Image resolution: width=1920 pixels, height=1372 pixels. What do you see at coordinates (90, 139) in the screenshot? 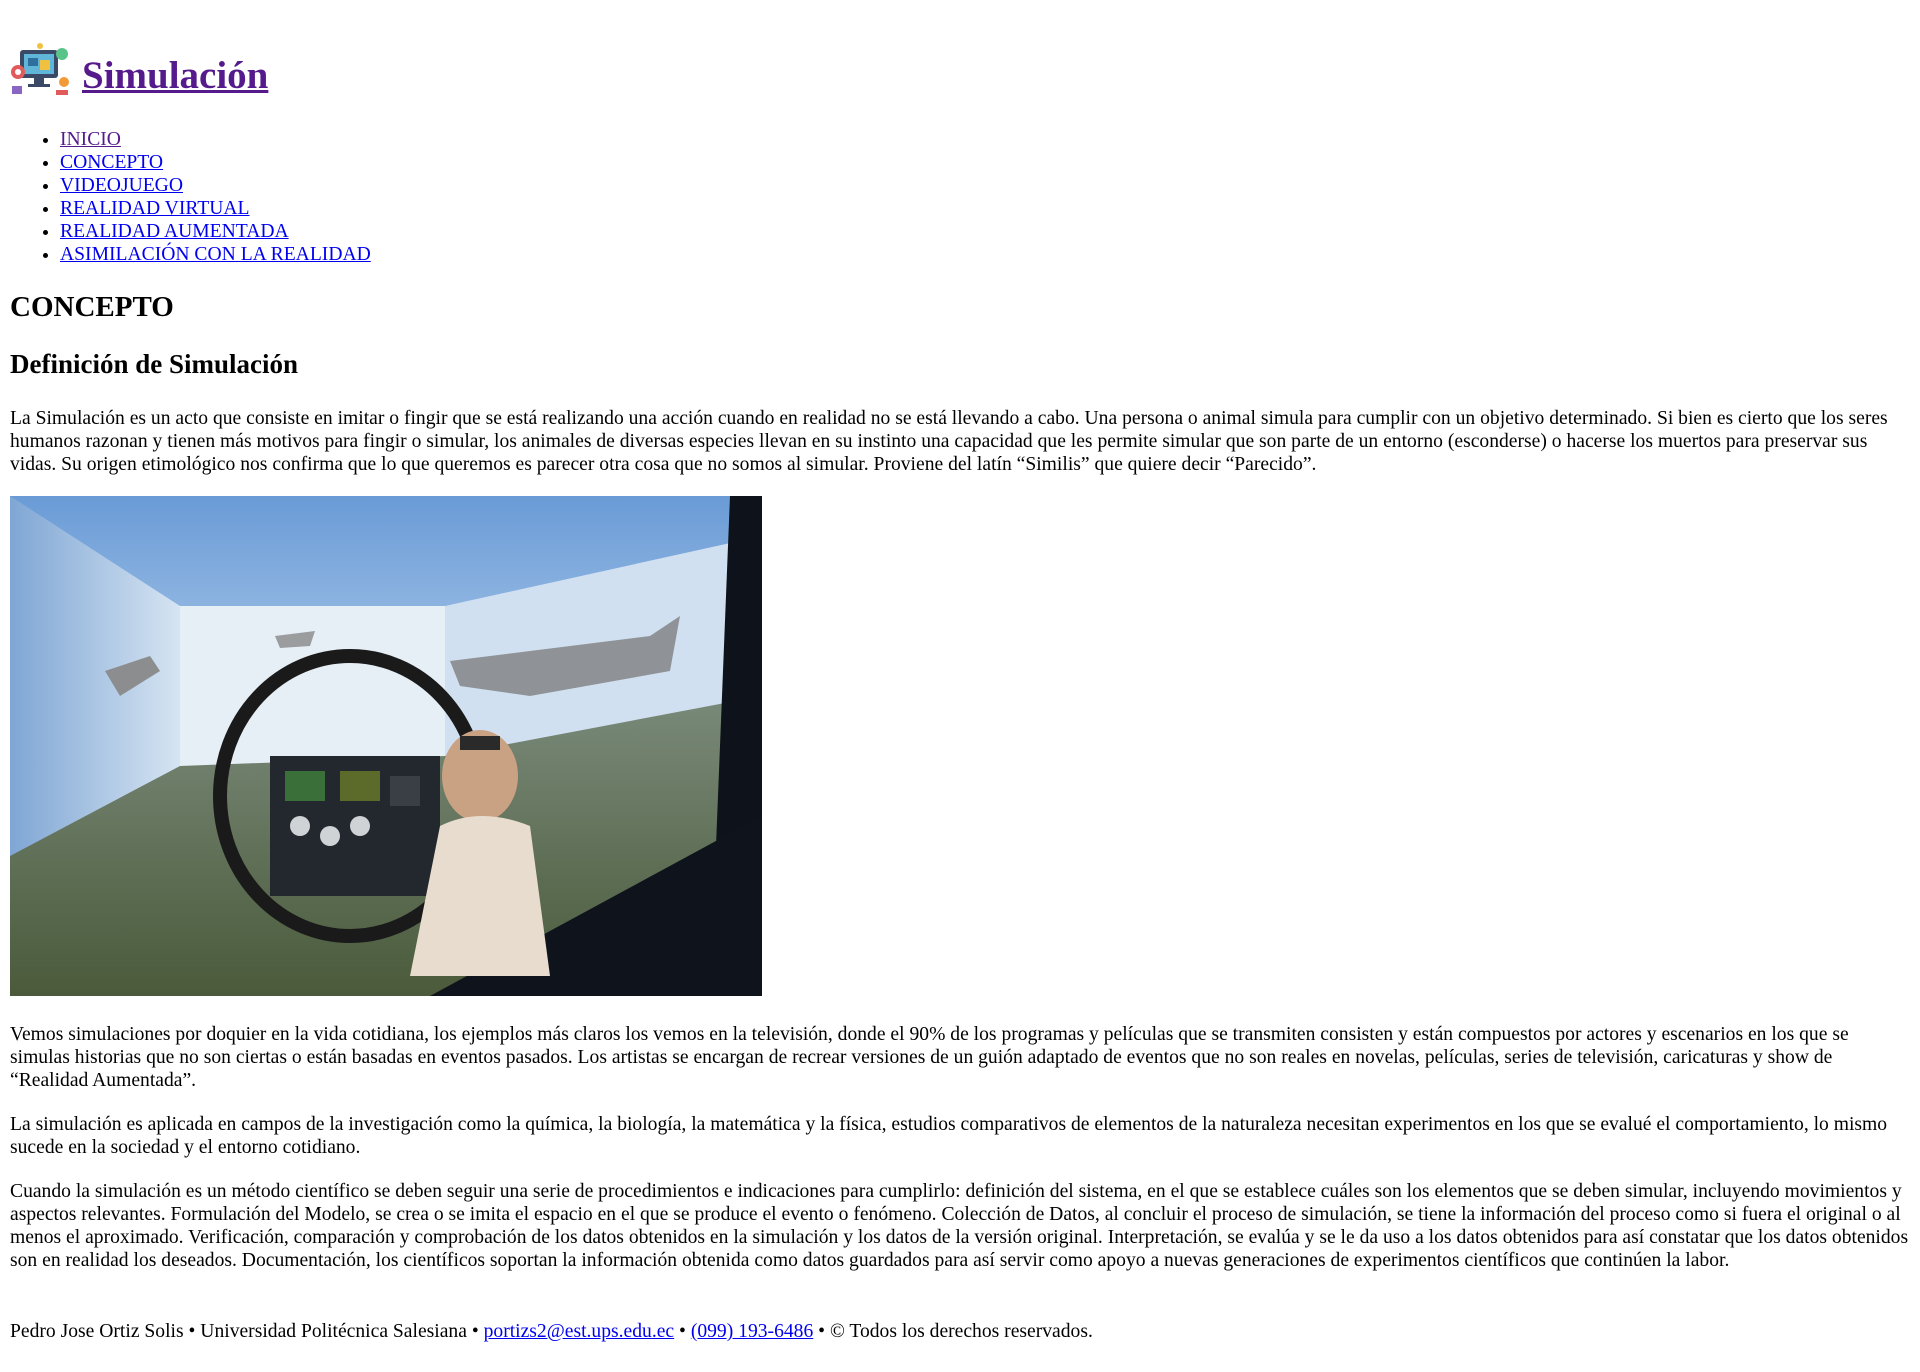
I see `nav-link-inicio: INICIO` at bounding box center [90, 139].